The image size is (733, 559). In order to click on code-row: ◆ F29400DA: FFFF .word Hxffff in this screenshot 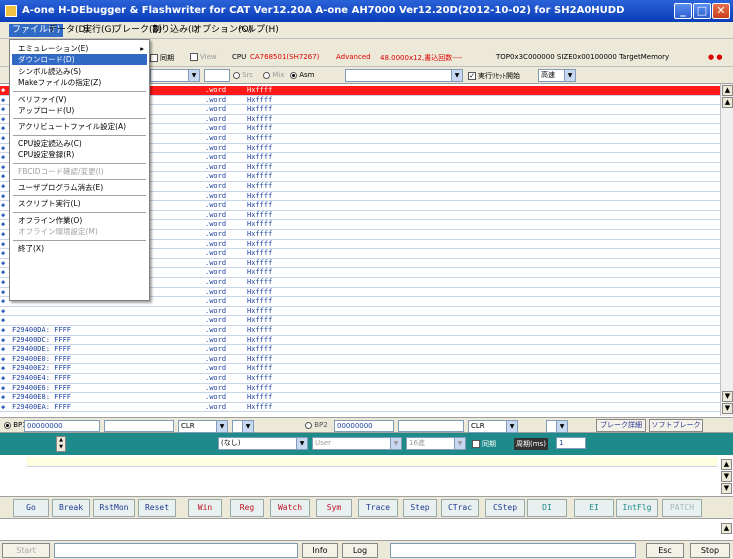, I will do `click(360, 331)`.